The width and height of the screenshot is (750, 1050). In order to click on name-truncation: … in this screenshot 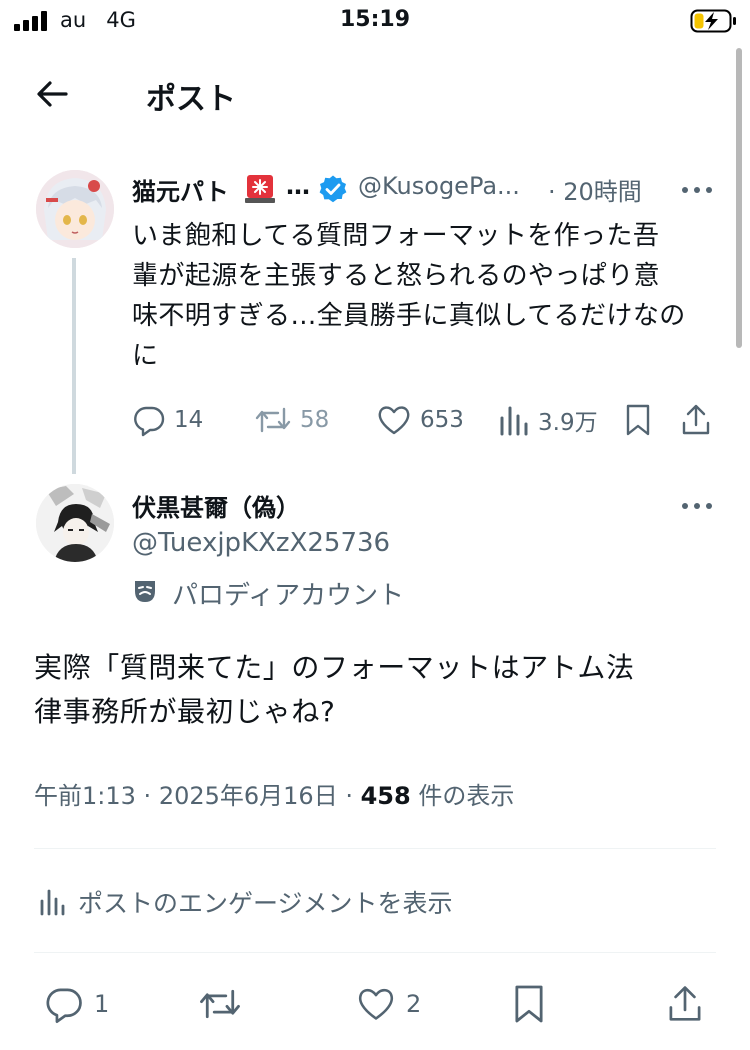, I will do `click(298, 186)`.